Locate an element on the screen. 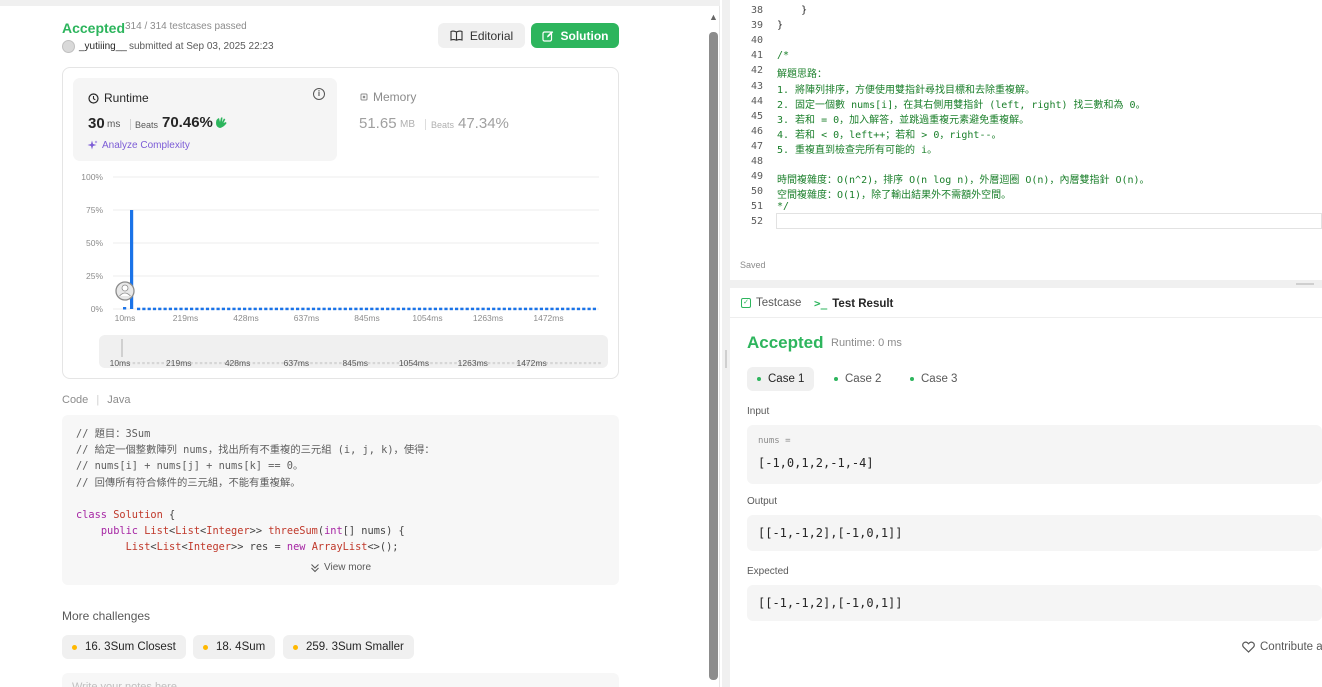 The image size is (1322, 687). case-tab-2: Case 2 is located at coordinates (857, 379).